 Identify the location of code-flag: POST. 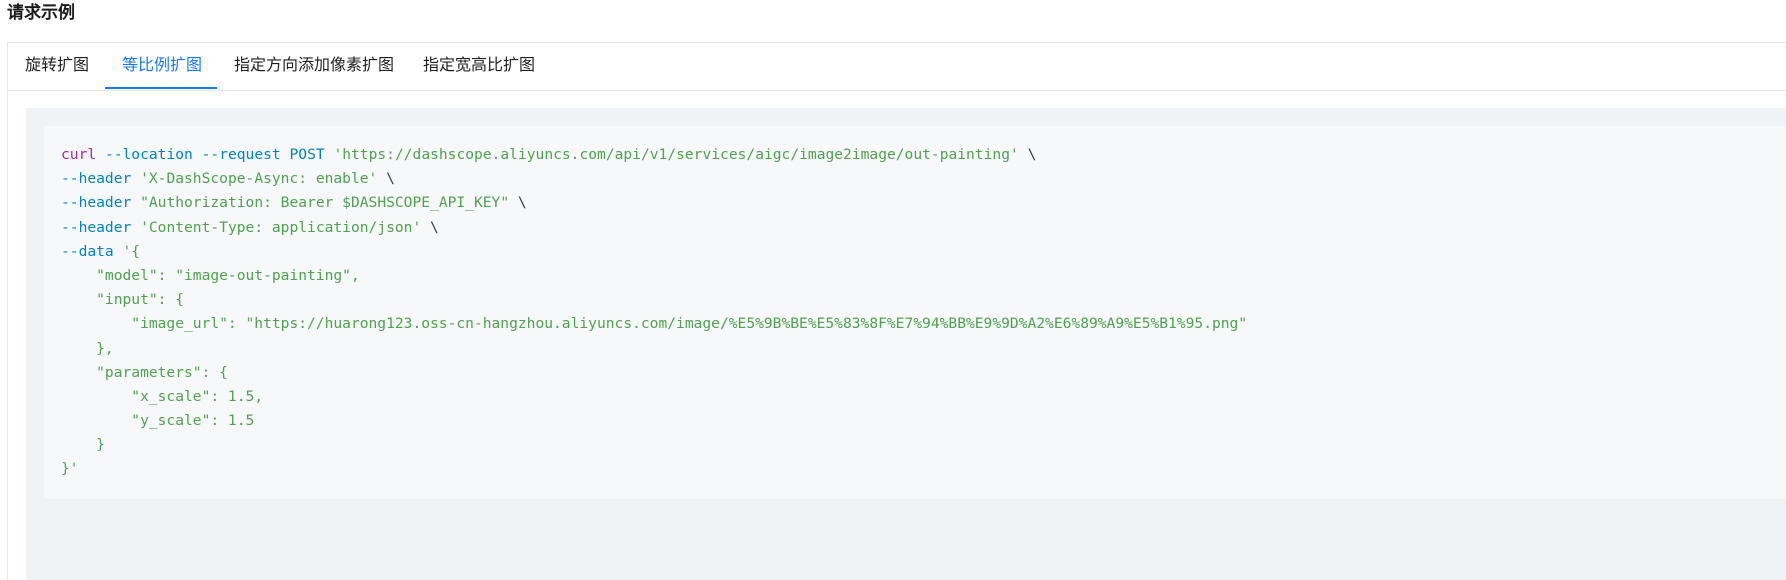
(307, 154).